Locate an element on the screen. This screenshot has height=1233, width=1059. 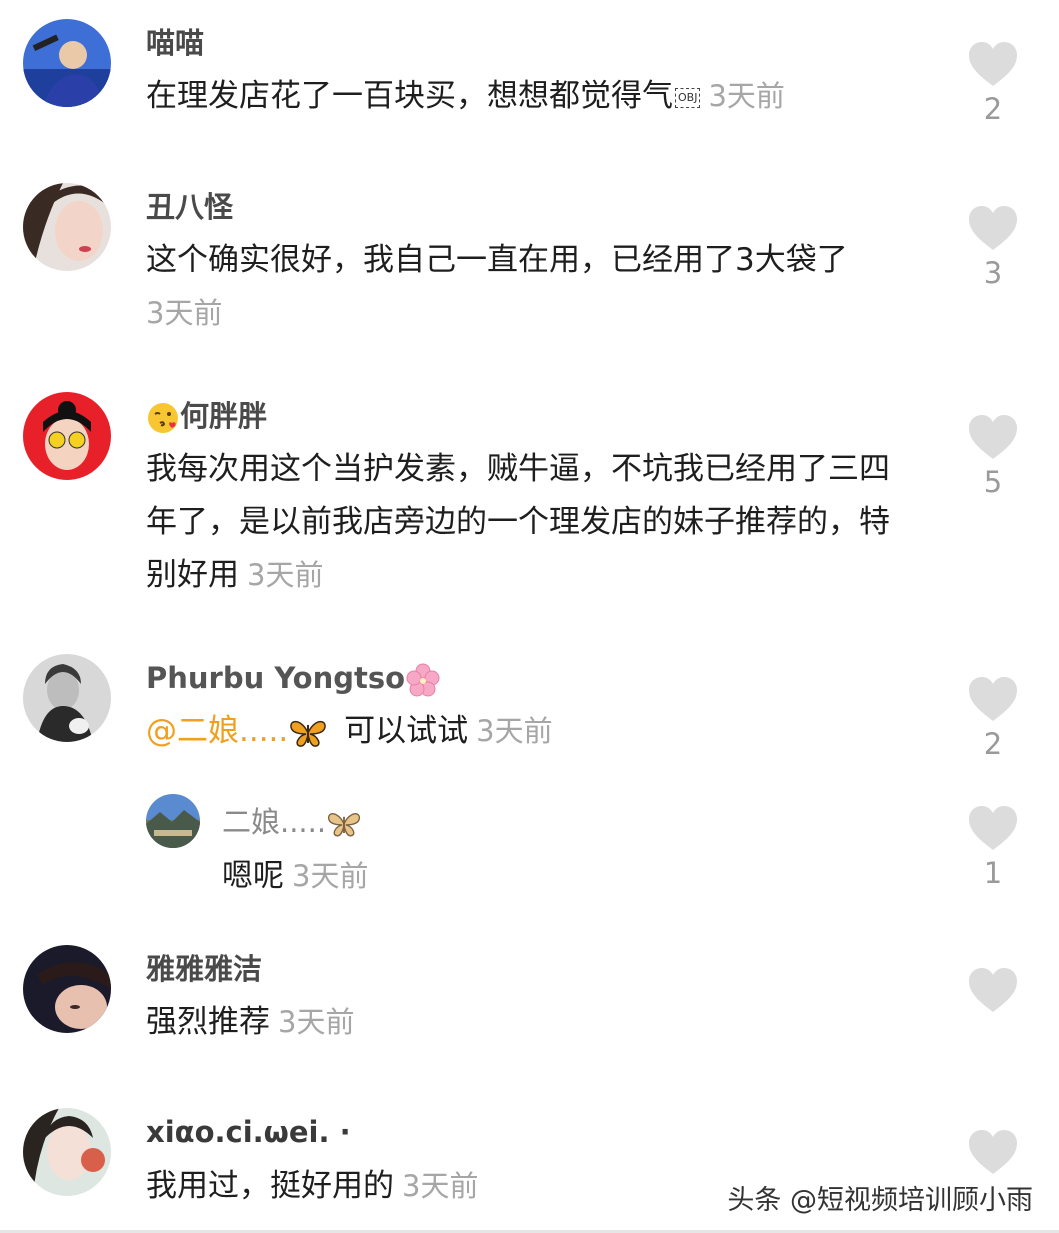
comment-text-block: 嗯呢 3天前 is located at coordinates (572, 876).